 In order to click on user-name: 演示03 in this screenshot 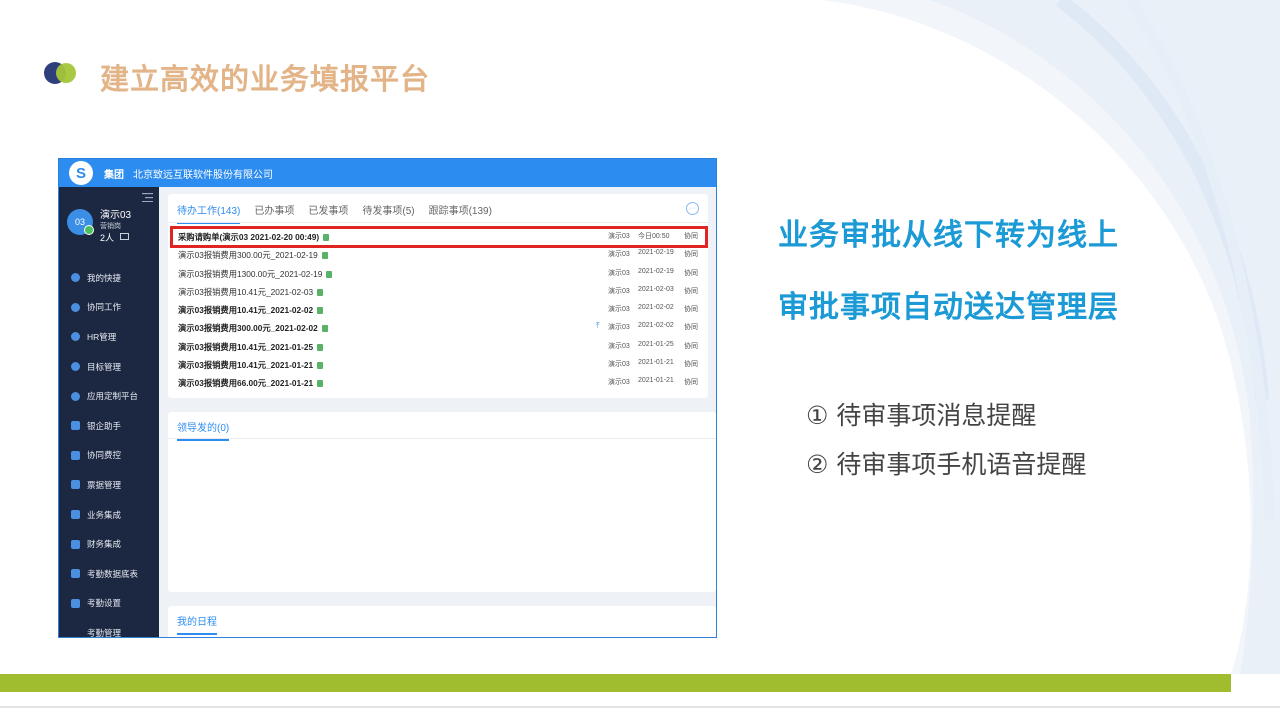, I will do `click(115, 213)`.